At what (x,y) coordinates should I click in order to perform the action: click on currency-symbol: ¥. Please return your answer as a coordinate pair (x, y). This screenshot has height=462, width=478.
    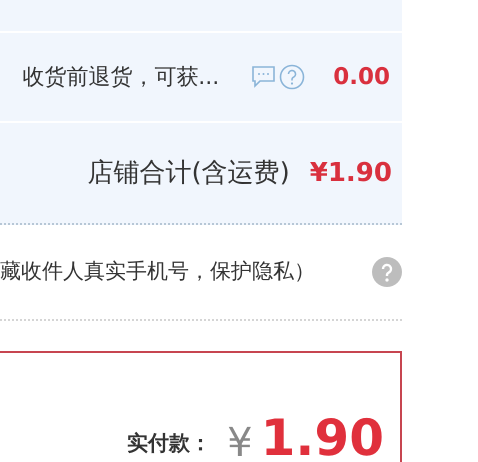
    Looking at the image, I should click on (240, 442).